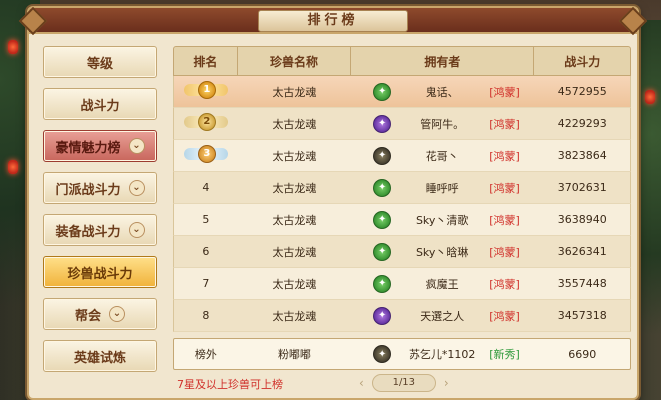 The height and width of the screenshot is (400, 661). I want to click on table-row: 7 太古龙魂 ✦ 疯魔王 [鸿蒙] 3557448, so click(402, 284).